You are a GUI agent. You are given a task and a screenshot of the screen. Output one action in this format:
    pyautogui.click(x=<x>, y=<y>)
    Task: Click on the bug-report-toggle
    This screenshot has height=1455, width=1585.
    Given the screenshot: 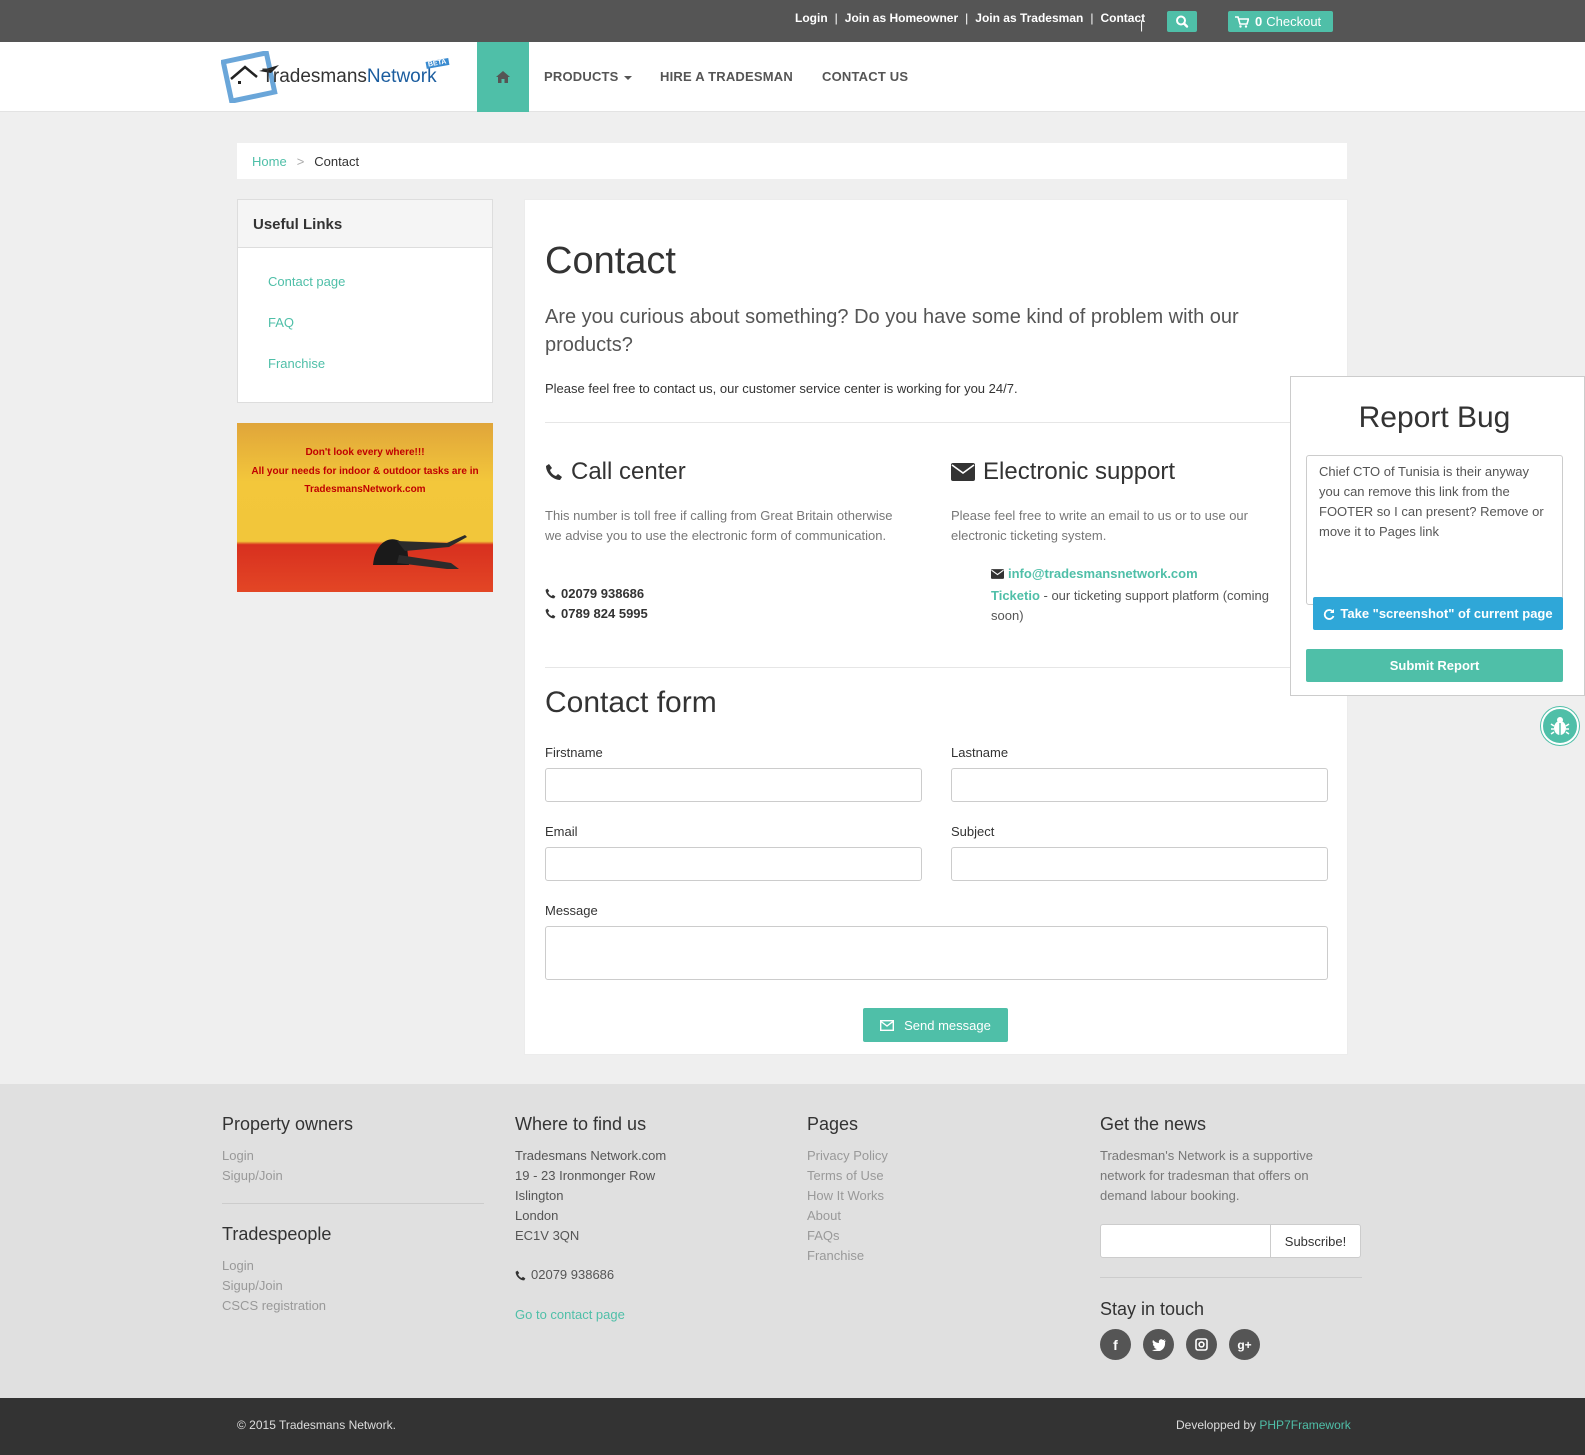 What is the action you would take?
    pyautogui.click(x=1560, y=726)
    